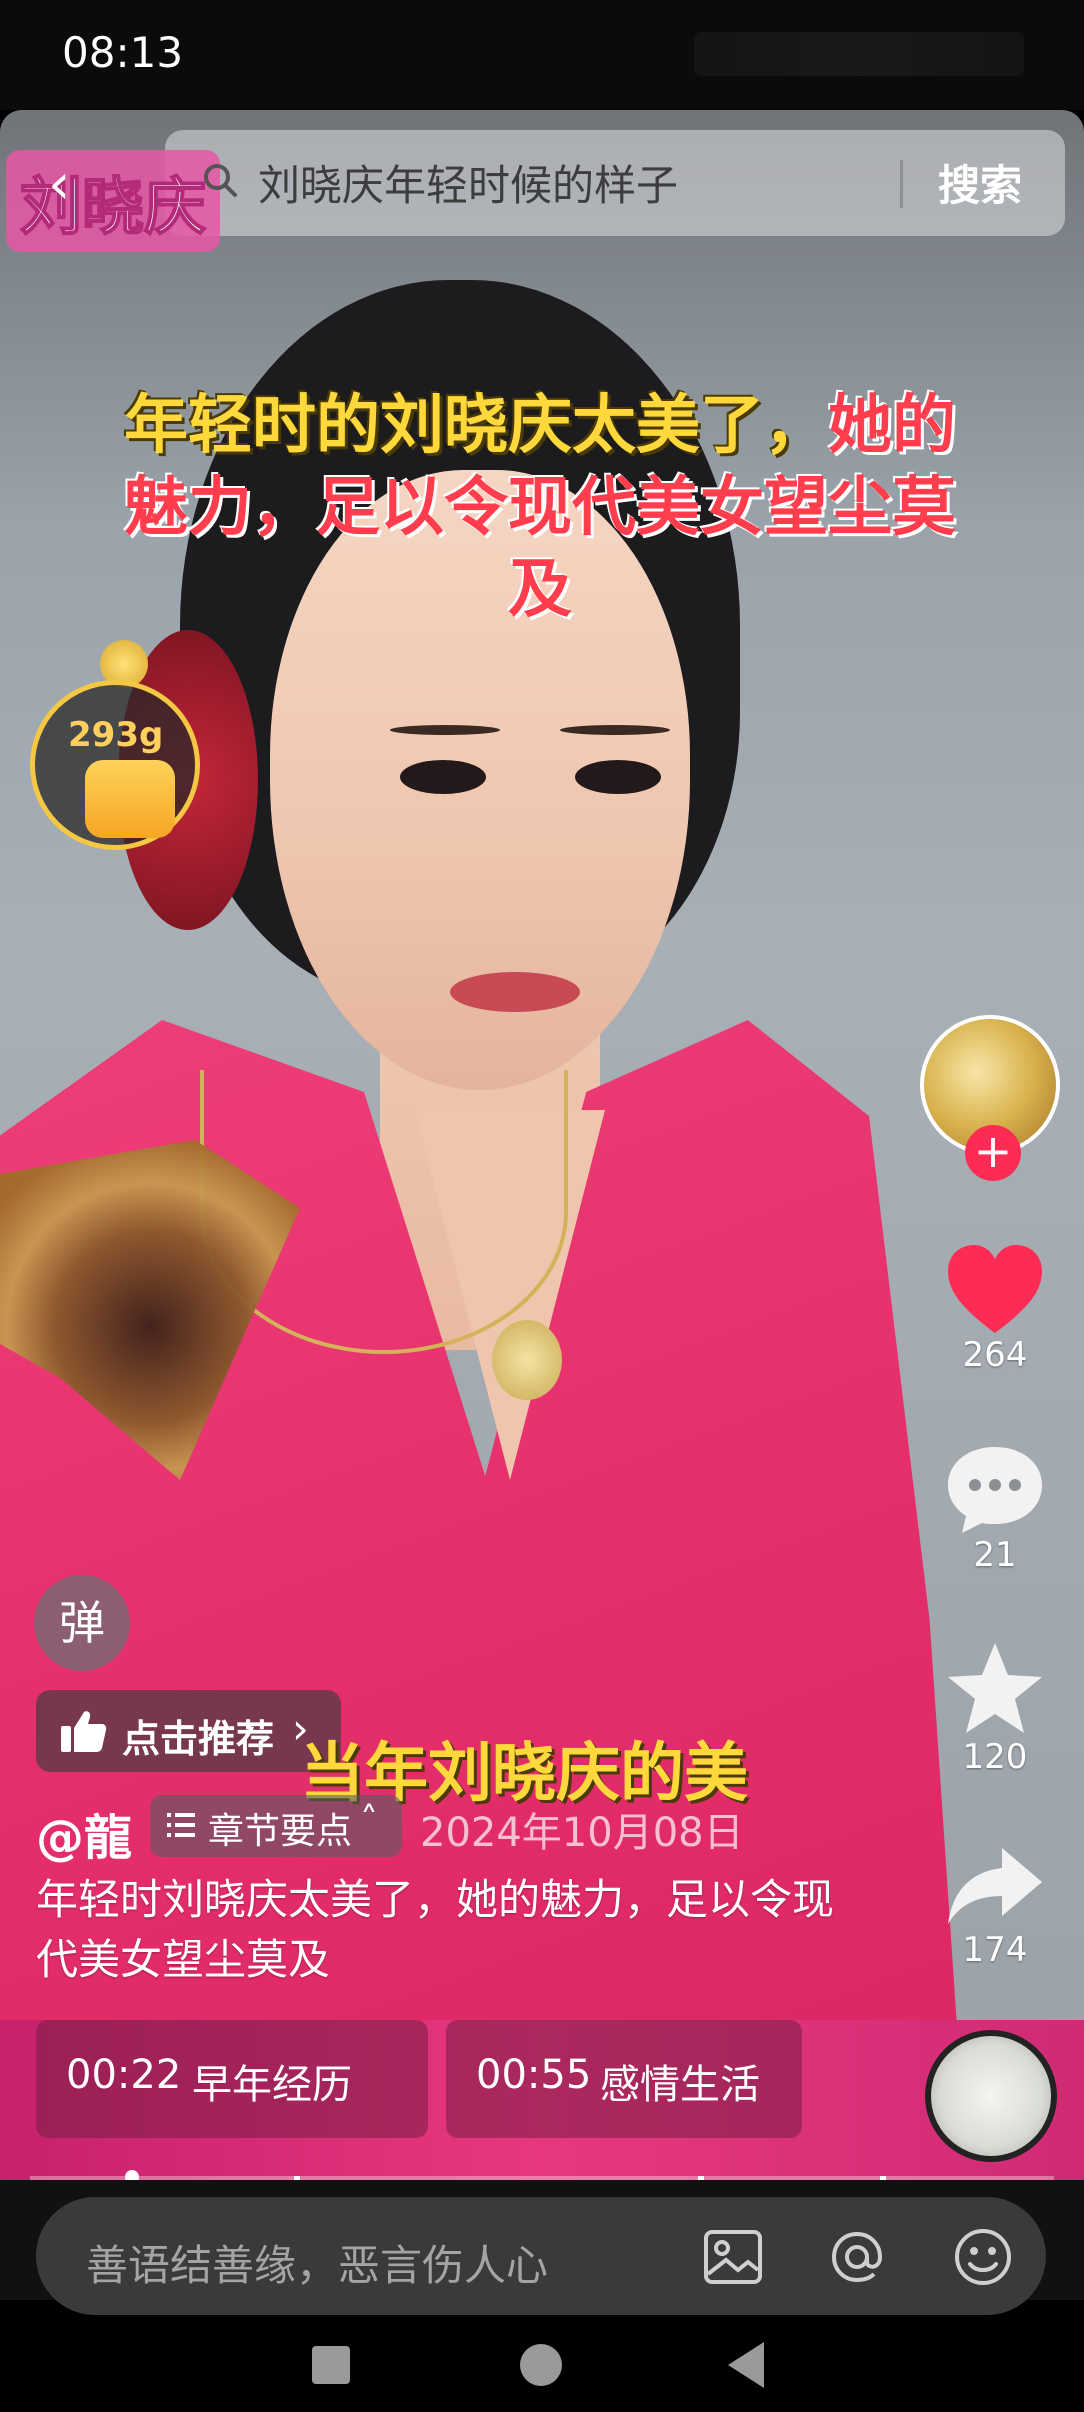 This screenshot has width=1084, height=2412. What do you see at coordinates (515, 992) in the screenshot?
I see `lips` at bounding box center [515, 992].